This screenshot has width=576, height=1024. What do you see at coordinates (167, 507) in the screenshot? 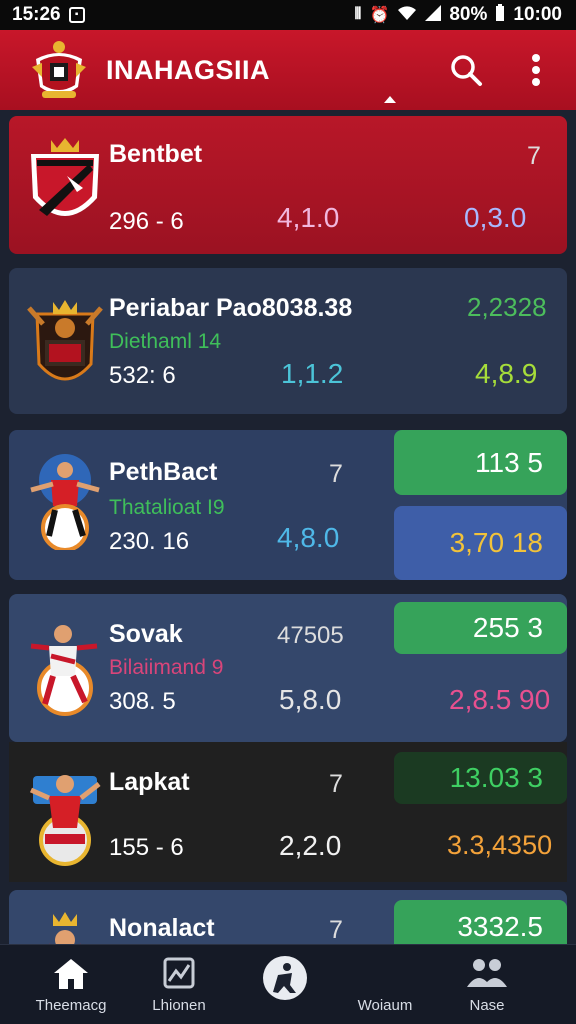
I see `match-subtitle: Thatalioat I9` at bounding box center [167, 507].